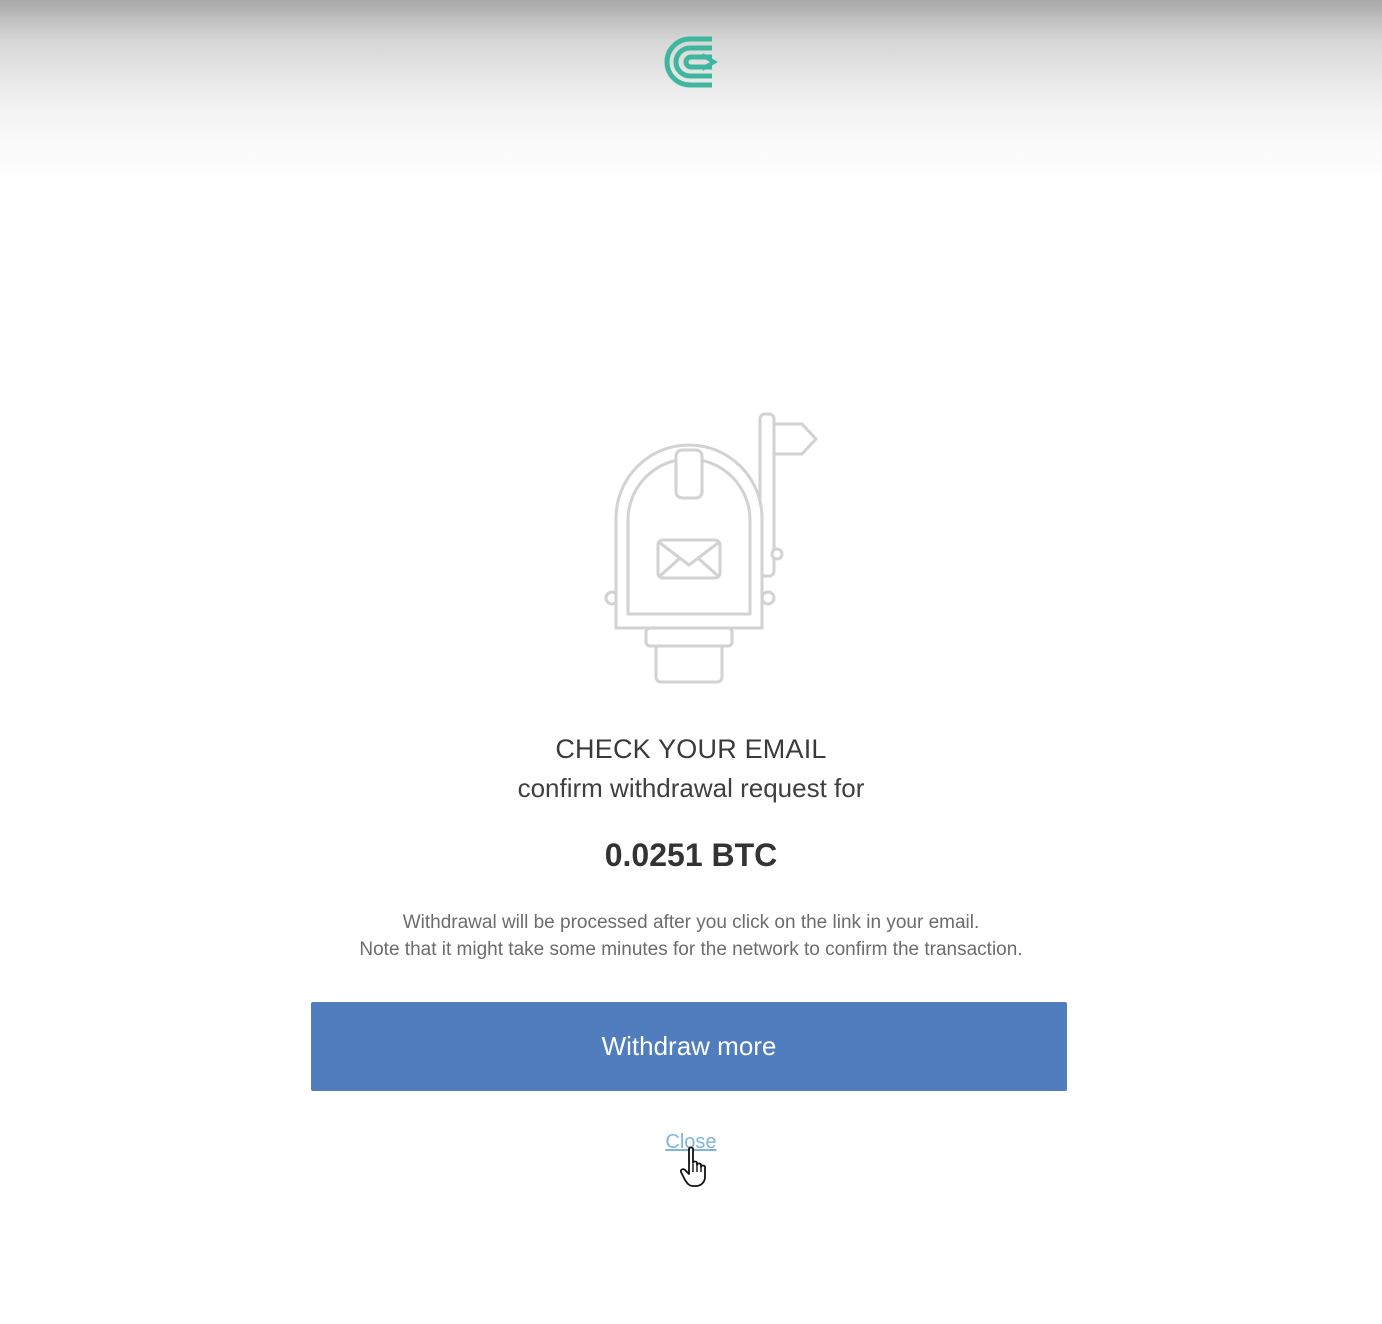 This screenshot has height=1324, width=1382. Describe the element at coordinates (691, 855) in the screenshot. I see `withdrawal-amount: 0.0251 BTC` at that location.